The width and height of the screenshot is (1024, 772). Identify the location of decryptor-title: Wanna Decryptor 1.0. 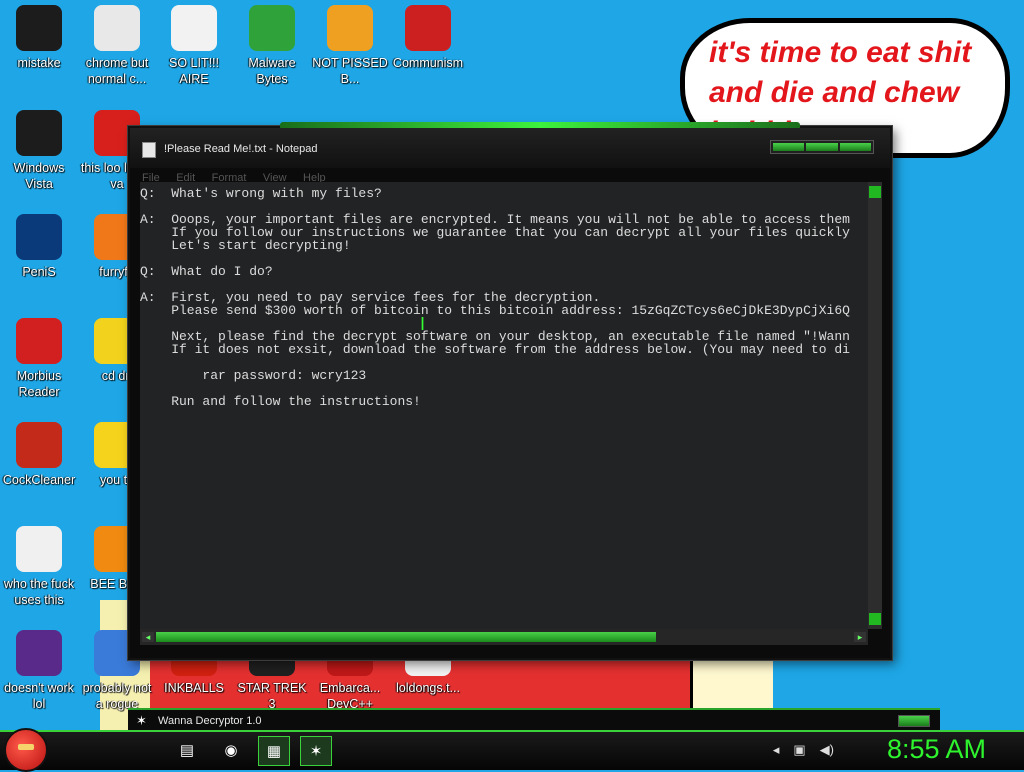
(210, 721).